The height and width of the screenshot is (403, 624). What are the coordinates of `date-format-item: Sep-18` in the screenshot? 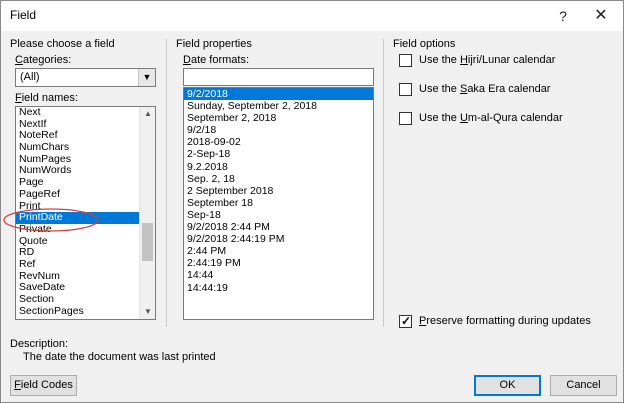 It's located at (278, 215).